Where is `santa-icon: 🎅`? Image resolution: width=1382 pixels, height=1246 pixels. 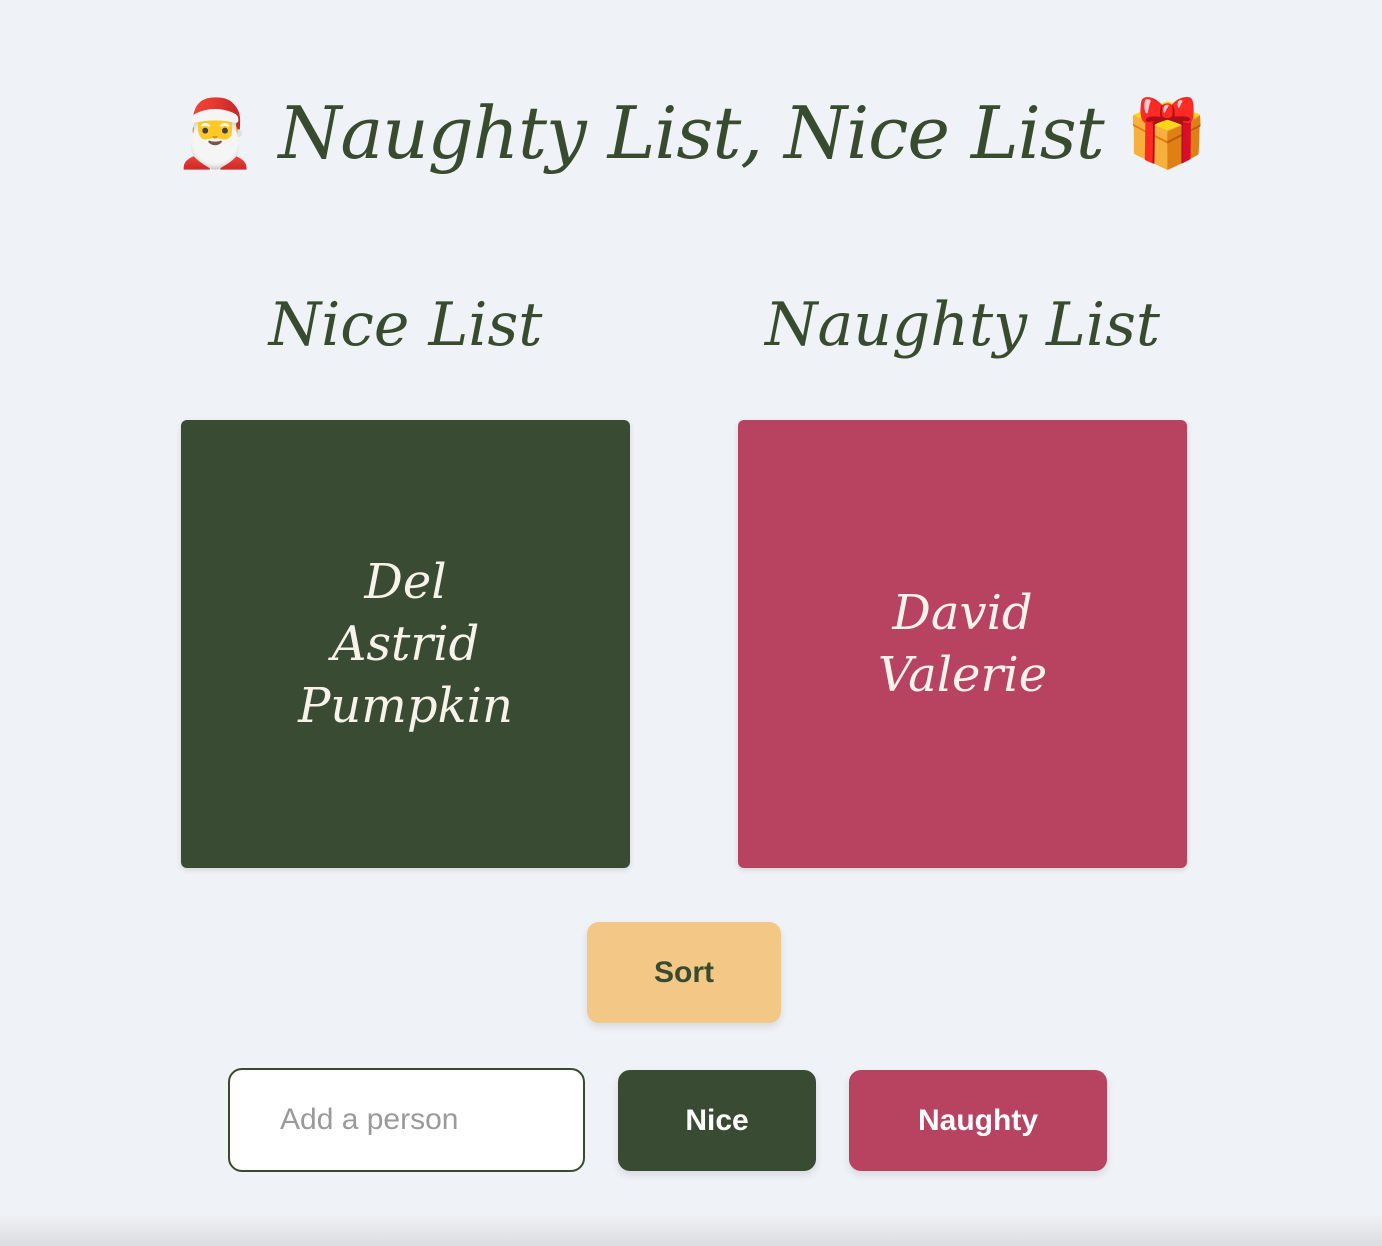
santa-icon: 🎅 is located at coordinates (215, 133).